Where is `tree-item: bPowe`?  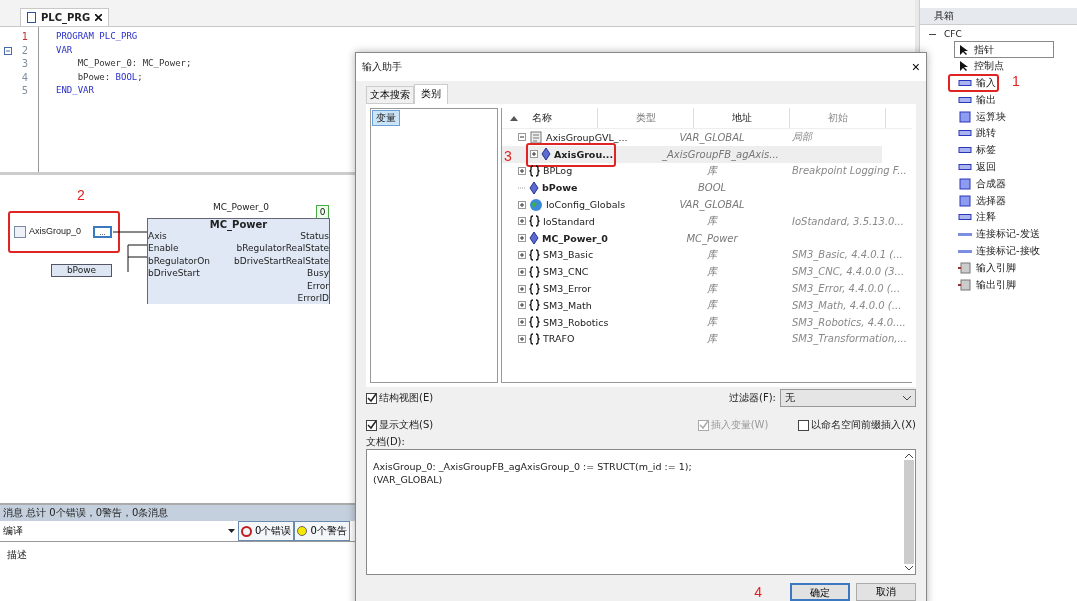 tree-item: bPowe is located at coordinates (560, 188).